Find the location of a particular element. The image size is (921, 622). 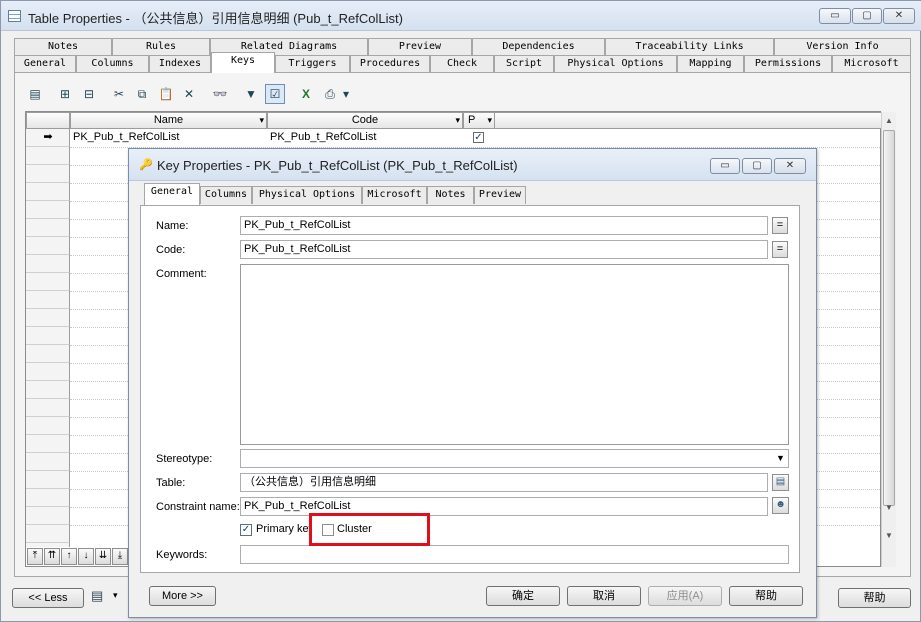

close-button: ✕ is located at coordinates (899, 16).